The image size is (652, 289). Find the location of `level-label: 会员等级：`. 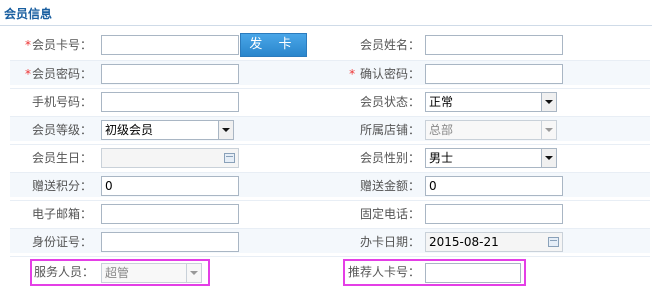

level-label: 会员等级： is located at coordinates (61, 130).